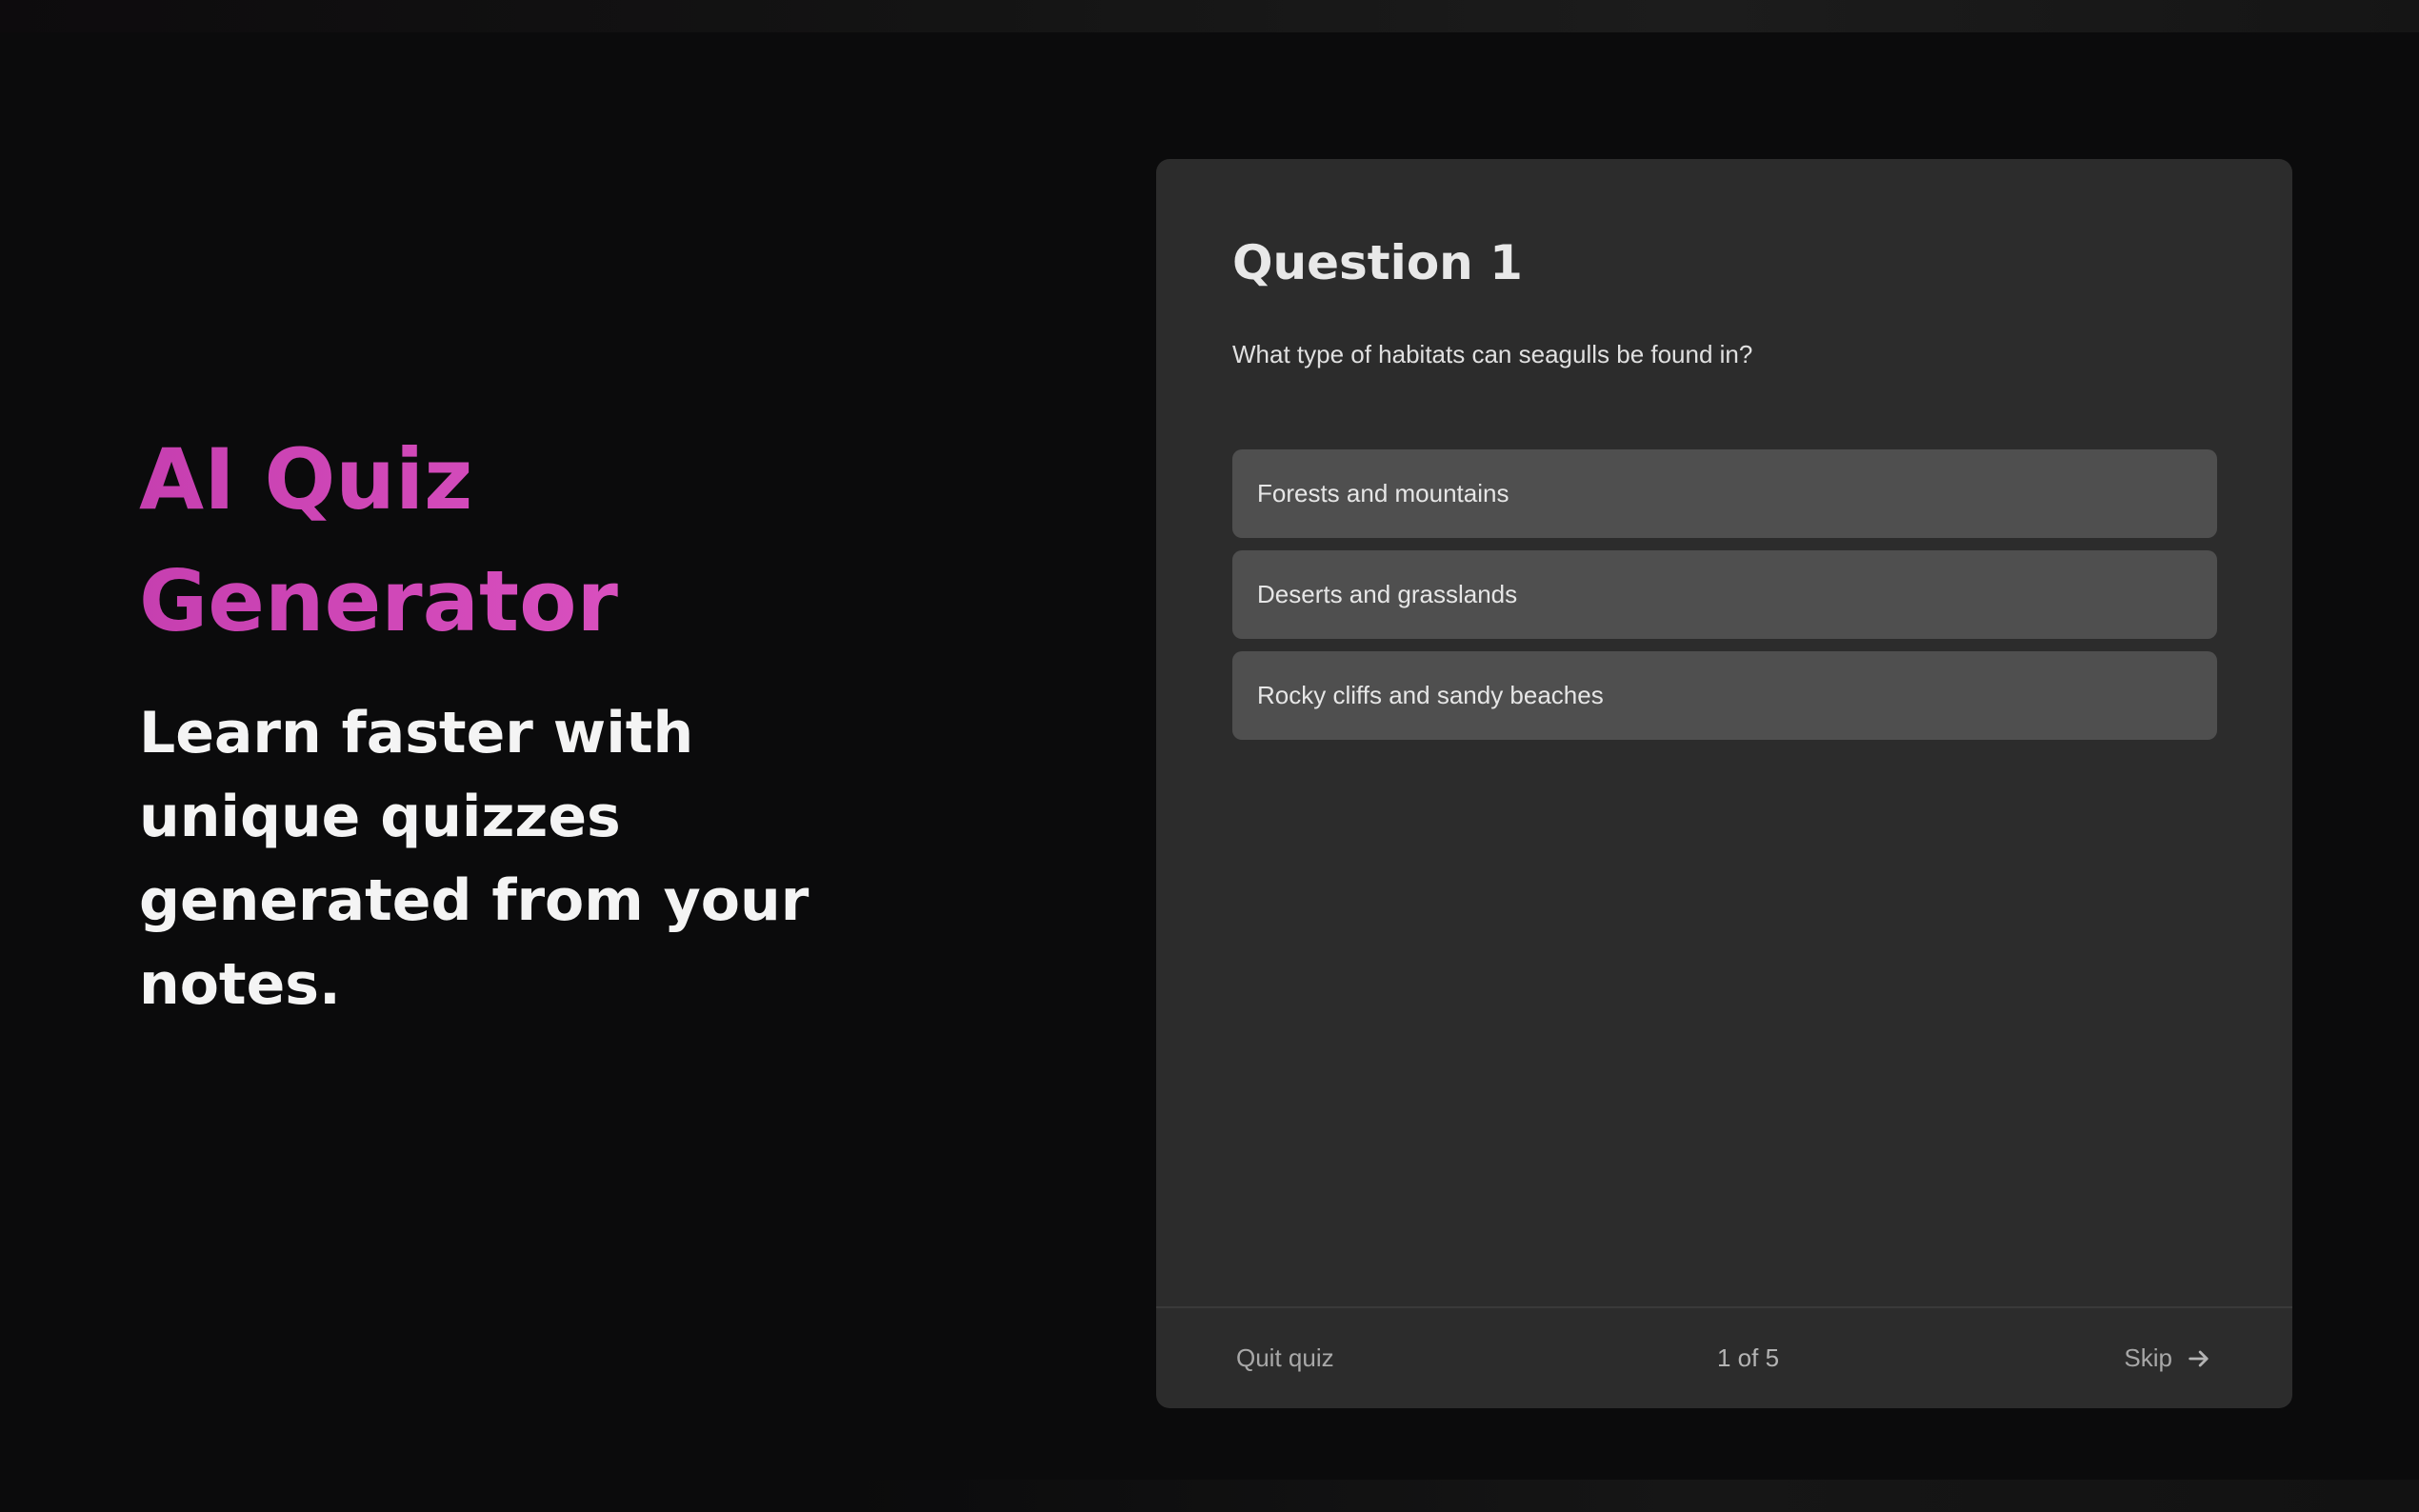  What do you see at coordinates (1387, 594) in the screenshot?
I see `answer-option-label: Deserts and grasslands` at bounding box center [1387, 594].